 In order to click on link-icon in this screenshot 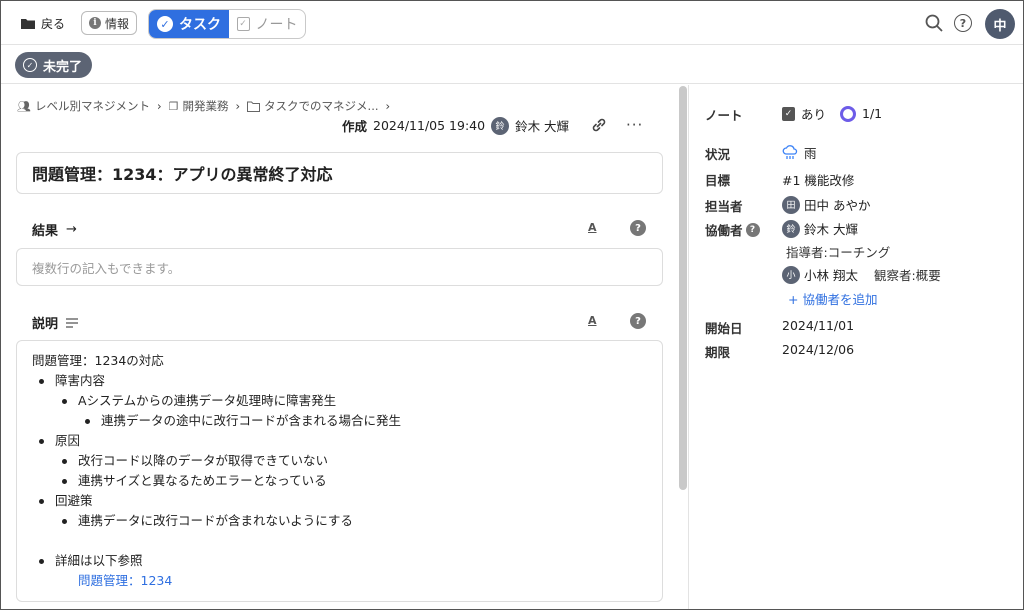, I will do `click(599, 125)`.